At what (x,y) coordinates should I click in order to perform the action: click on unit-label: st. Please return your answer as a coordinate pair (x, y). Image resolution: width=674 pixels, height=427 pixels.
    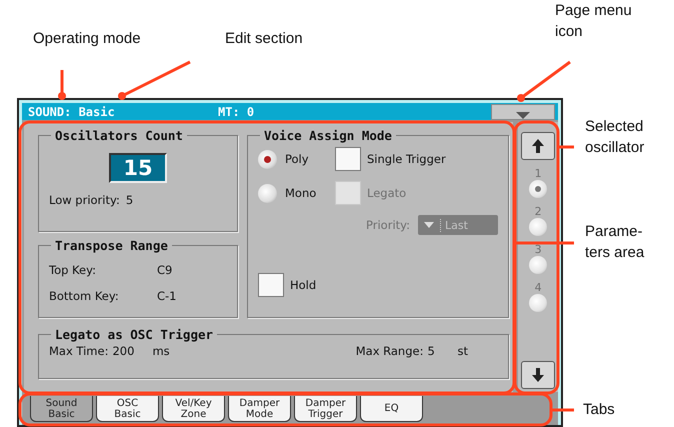
    Looking at the image, I should click on (462, 351).